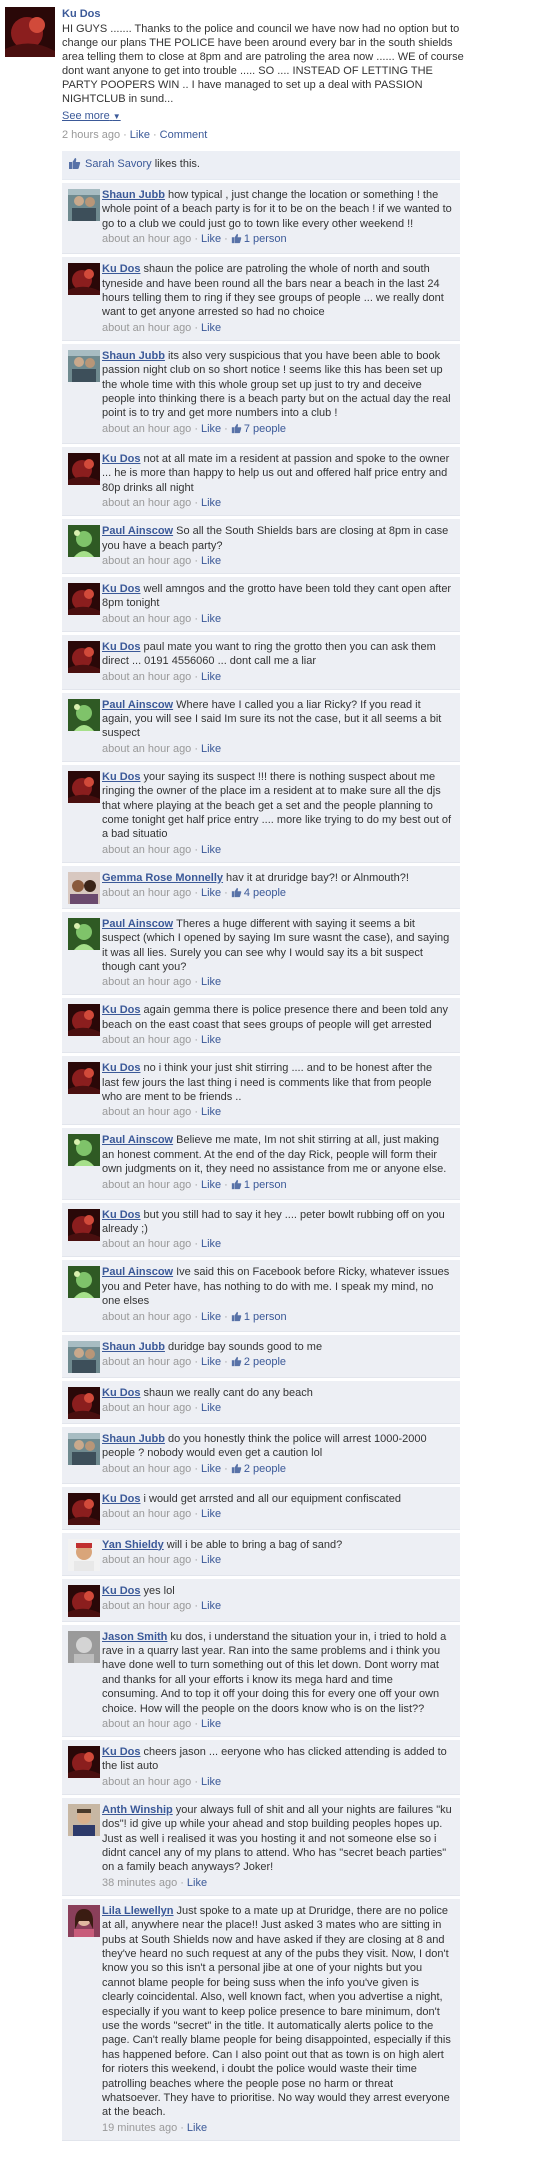 This screenshot has height=2157, width=550. I want to click on commenter-name: Jason Smith, so click(134, 1637).